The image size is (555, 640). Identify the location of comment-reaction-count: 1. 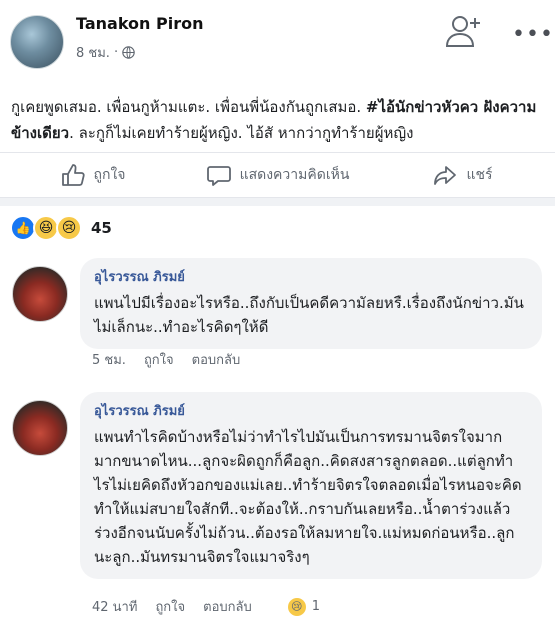
(316, 606).